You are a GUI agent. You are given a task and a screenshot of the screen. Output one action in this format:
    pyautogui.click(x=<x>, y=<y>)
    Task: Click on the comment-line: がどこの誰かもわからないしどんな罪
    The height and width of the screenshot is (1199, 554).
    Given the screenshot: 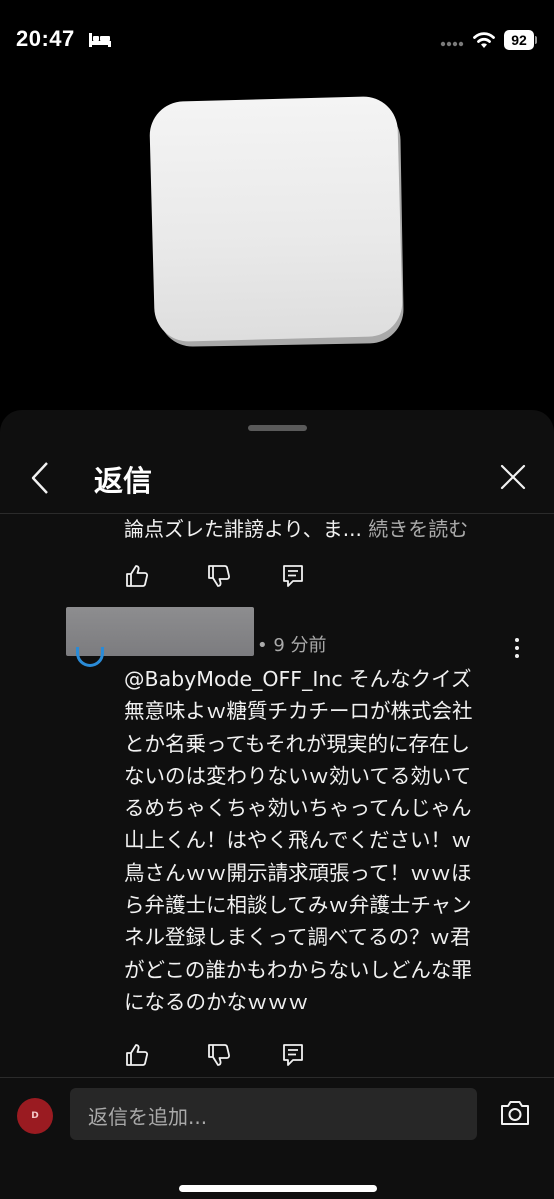 What is the action you would take?
    pyautogui.click(x=298, y=969)
    